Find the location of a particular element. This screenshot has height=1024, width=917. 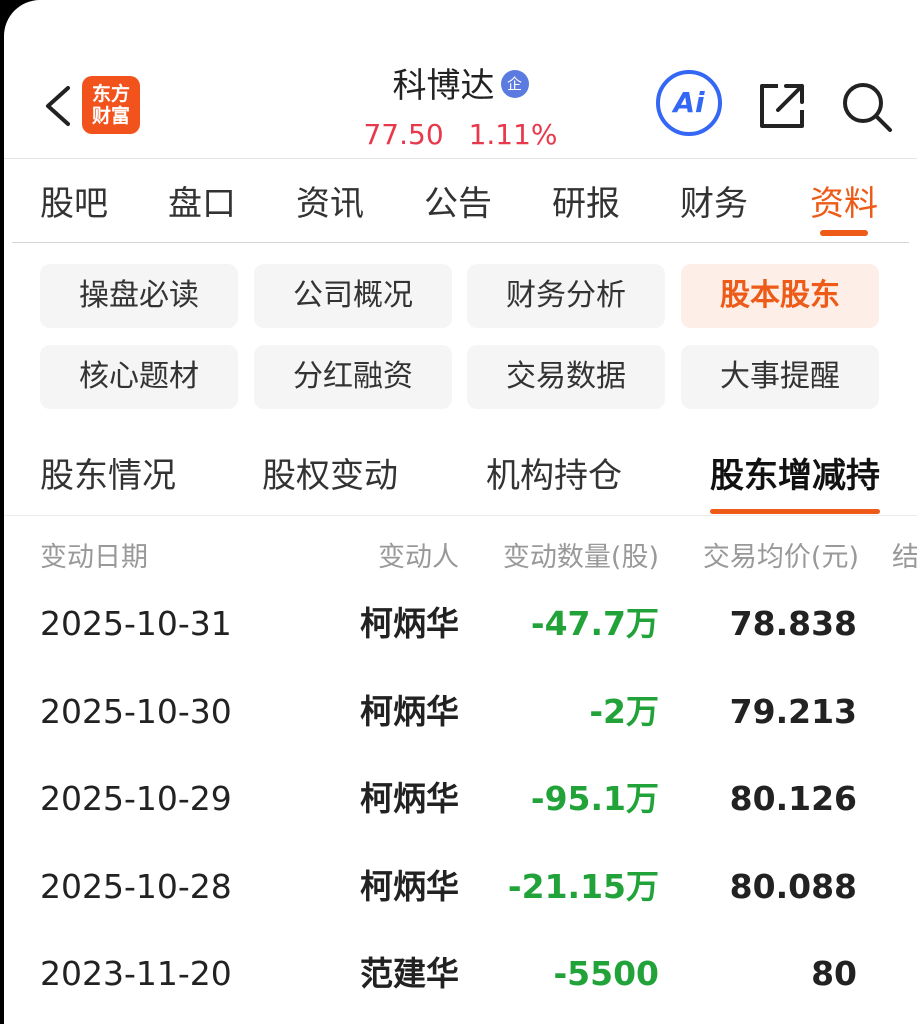

subtab-gudong-qingkuang: 股东情况 is located at coordinates (108, 476).